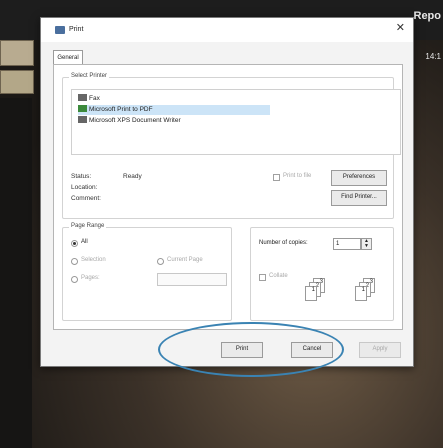  What do you see at coordinates (192, 279) in the screenshot?
I see `pages-input` at bounding box center [192, 279].